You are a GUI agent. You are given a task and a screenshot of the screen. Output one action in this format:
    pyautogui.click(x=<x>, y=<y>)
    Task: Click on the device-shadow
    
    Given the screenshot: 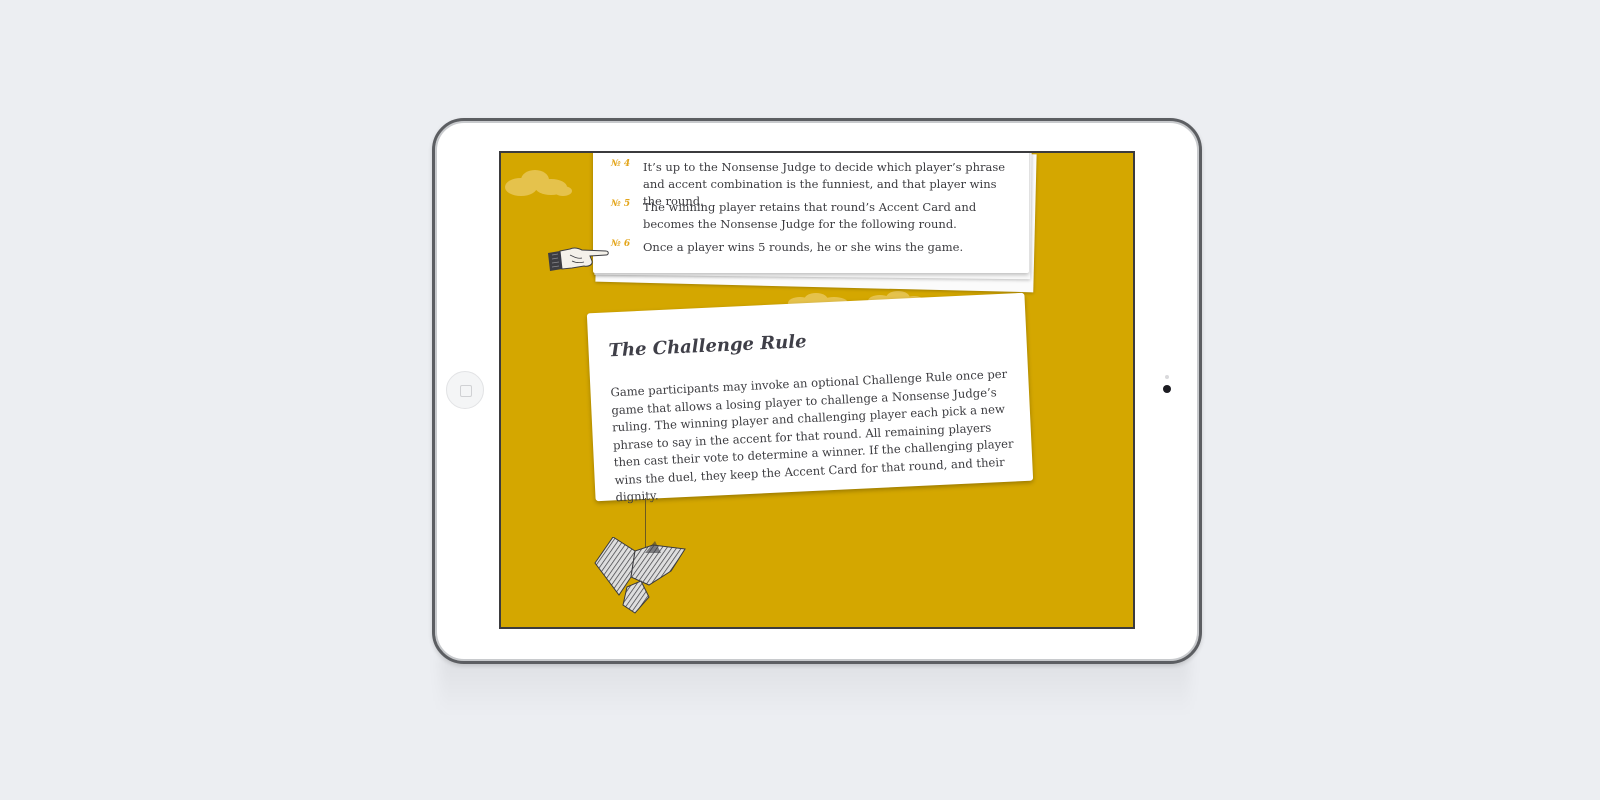 What is the action you would take?
    pyautogui.click(x=815, y=685)
    